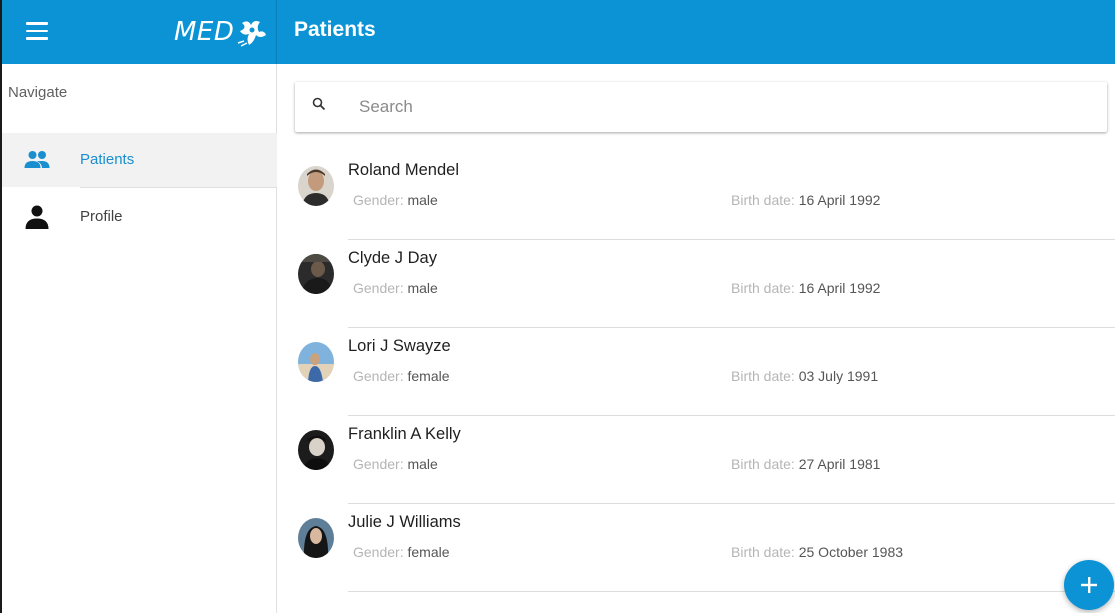  Describe the element at coordinates (403, 170) in the screenshot. I see `patient-name: Roland Mendel` at that location.